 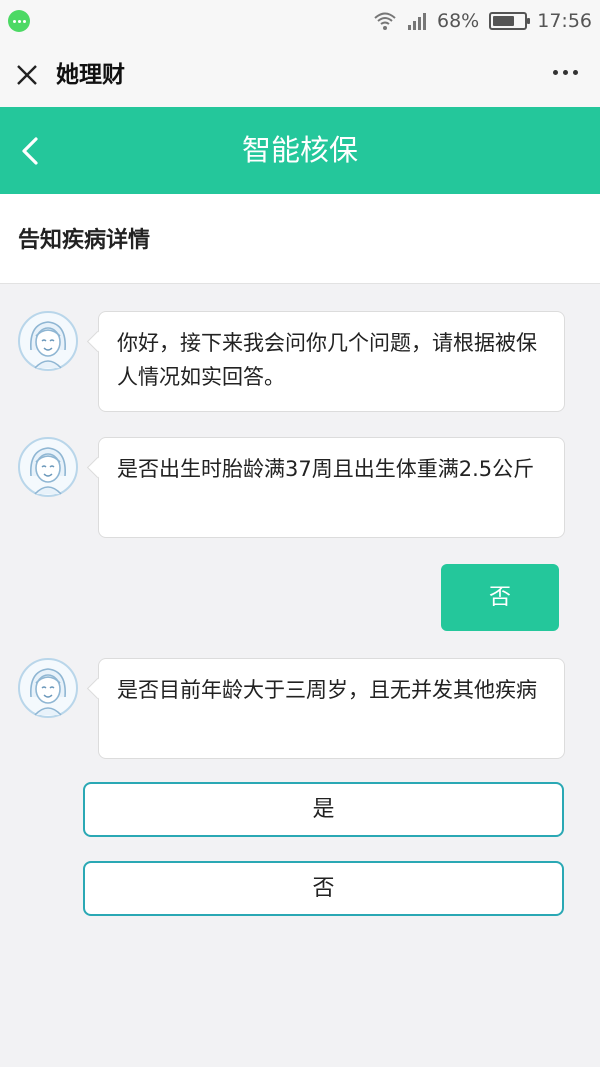 I want to click on more-options-icon, so click(x=565, y=72).